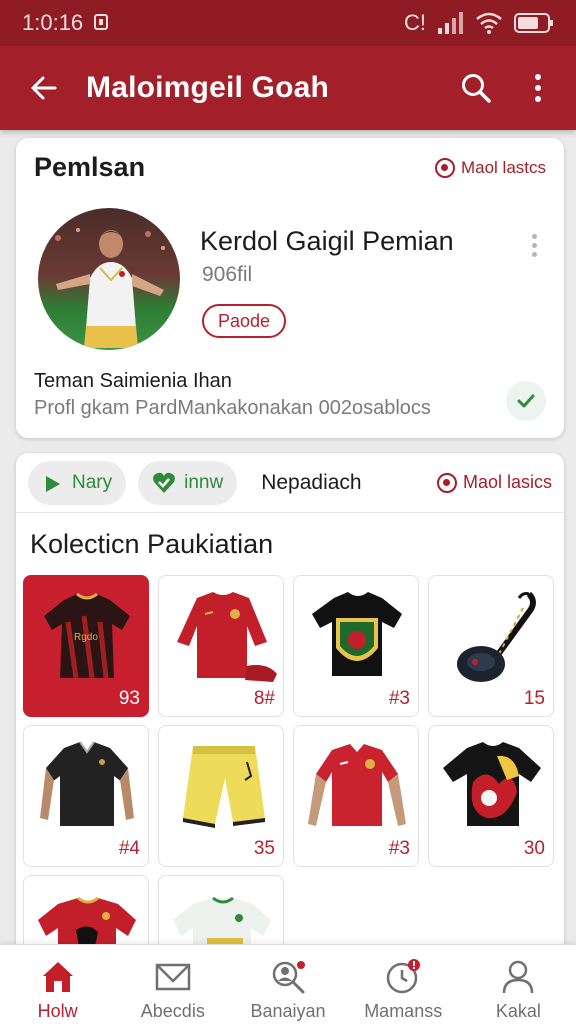  I want to click on verified-check-button, so click(526, 401).